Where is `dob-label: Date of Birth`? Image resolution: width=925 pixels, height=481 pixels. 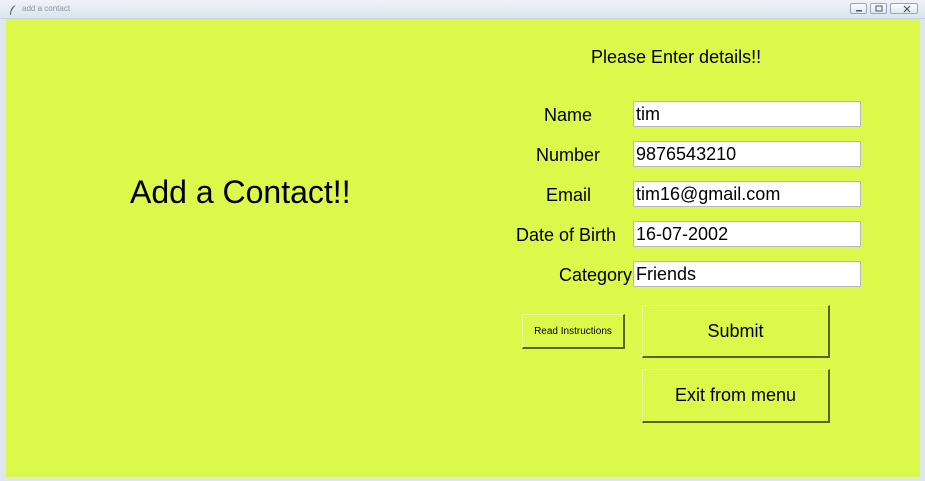
dob-label: Date of Birth is located at coordinates (566, 235).